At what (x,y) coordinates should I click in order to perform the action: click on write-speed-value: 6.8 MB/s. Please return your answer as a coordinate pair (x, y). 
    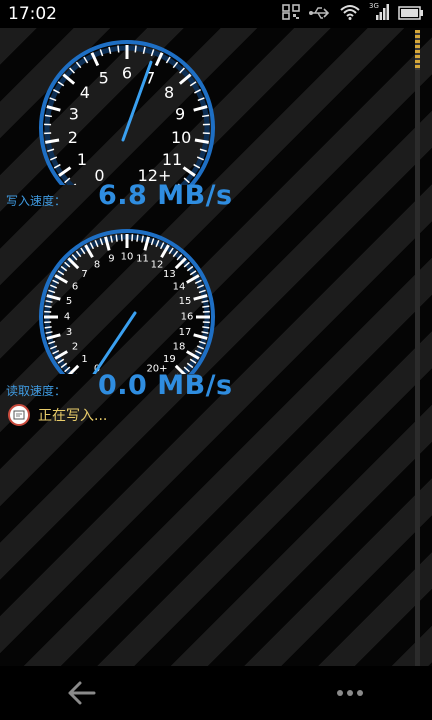
    Looking at the image, I should click on (165, 195).